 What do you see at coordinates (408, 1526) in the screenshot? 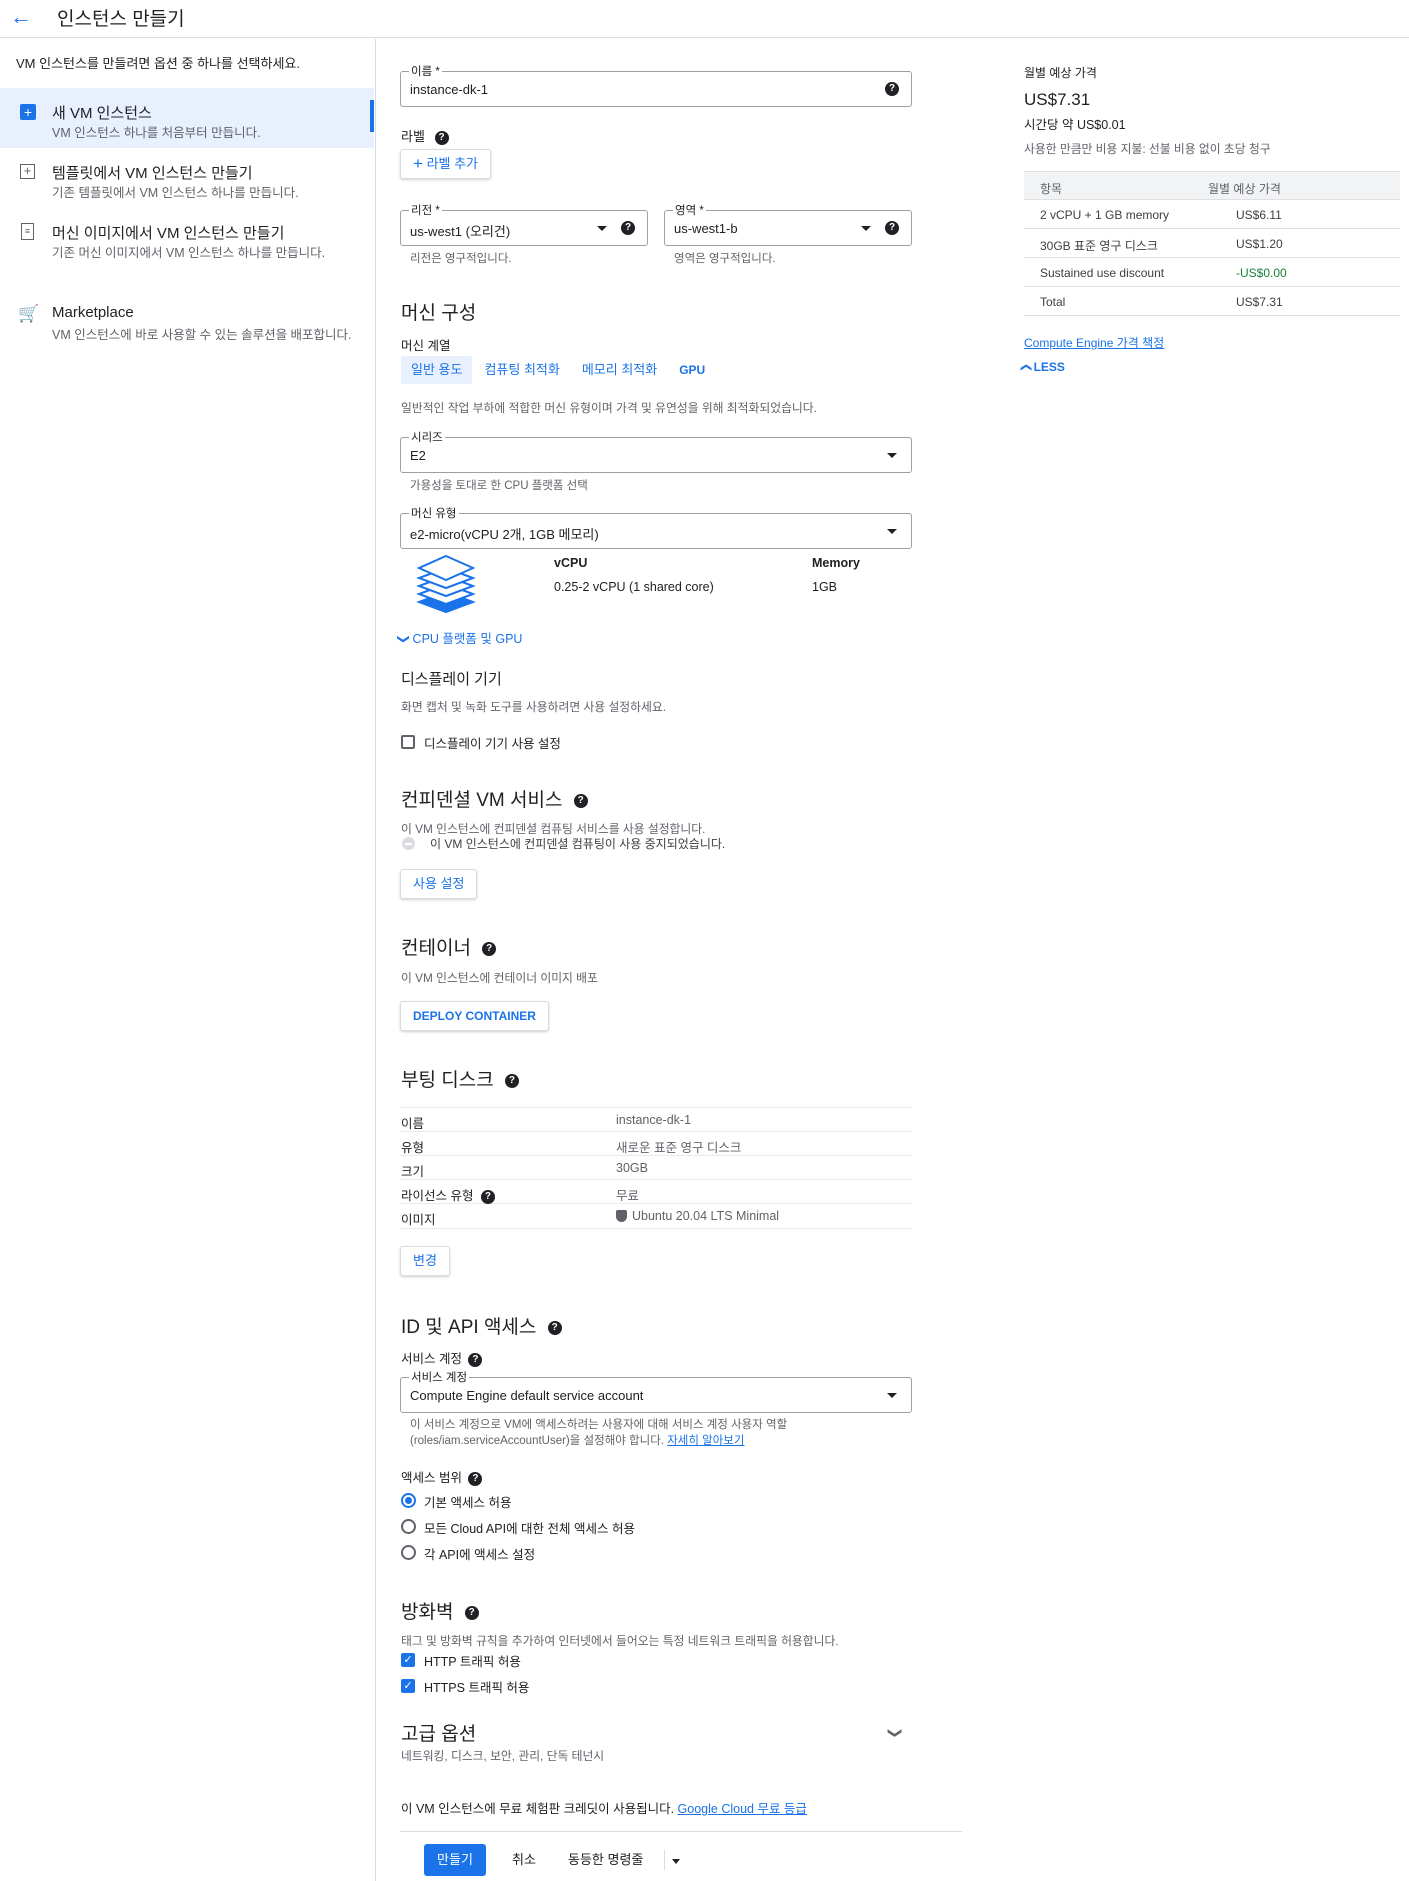
I see `scope-full-radio` at bounding box center [408, 1526].